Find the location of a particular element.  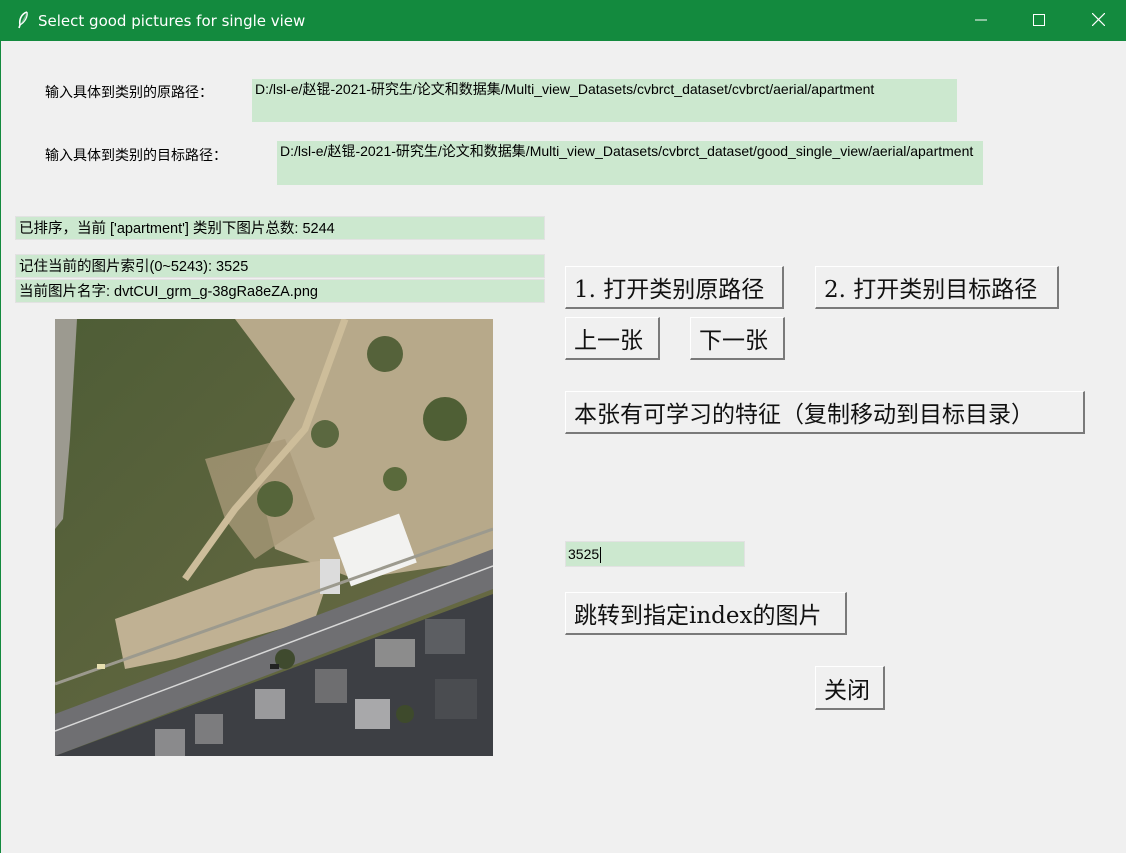

maximize-button is located at coordinates (1039, 20).